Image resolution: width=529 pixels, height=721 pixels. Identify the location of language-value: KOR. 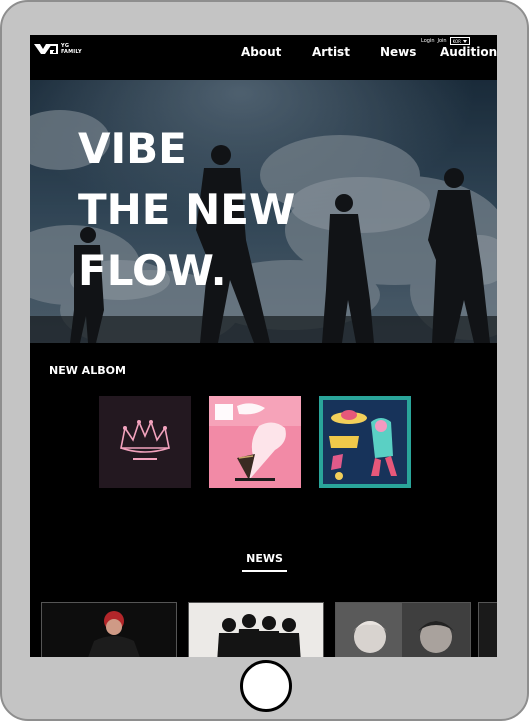
(456, 41).